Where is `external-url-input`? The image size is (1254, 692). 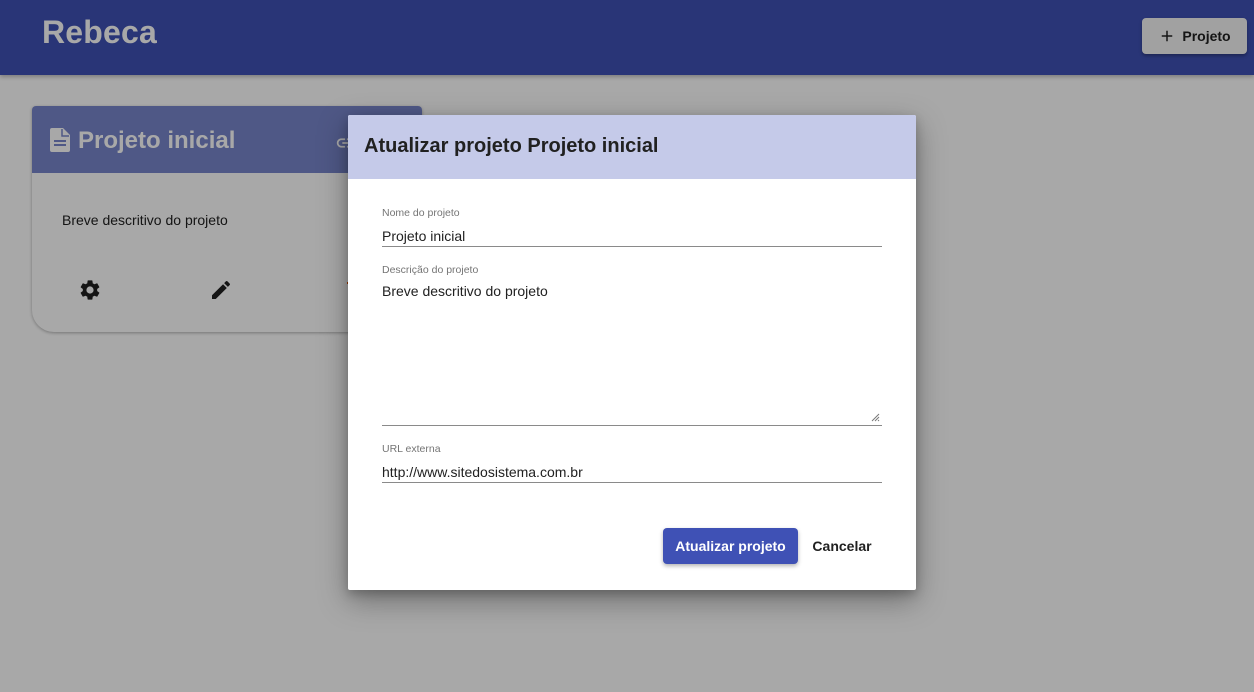
external-url-input is located at coordinates (632, 472).